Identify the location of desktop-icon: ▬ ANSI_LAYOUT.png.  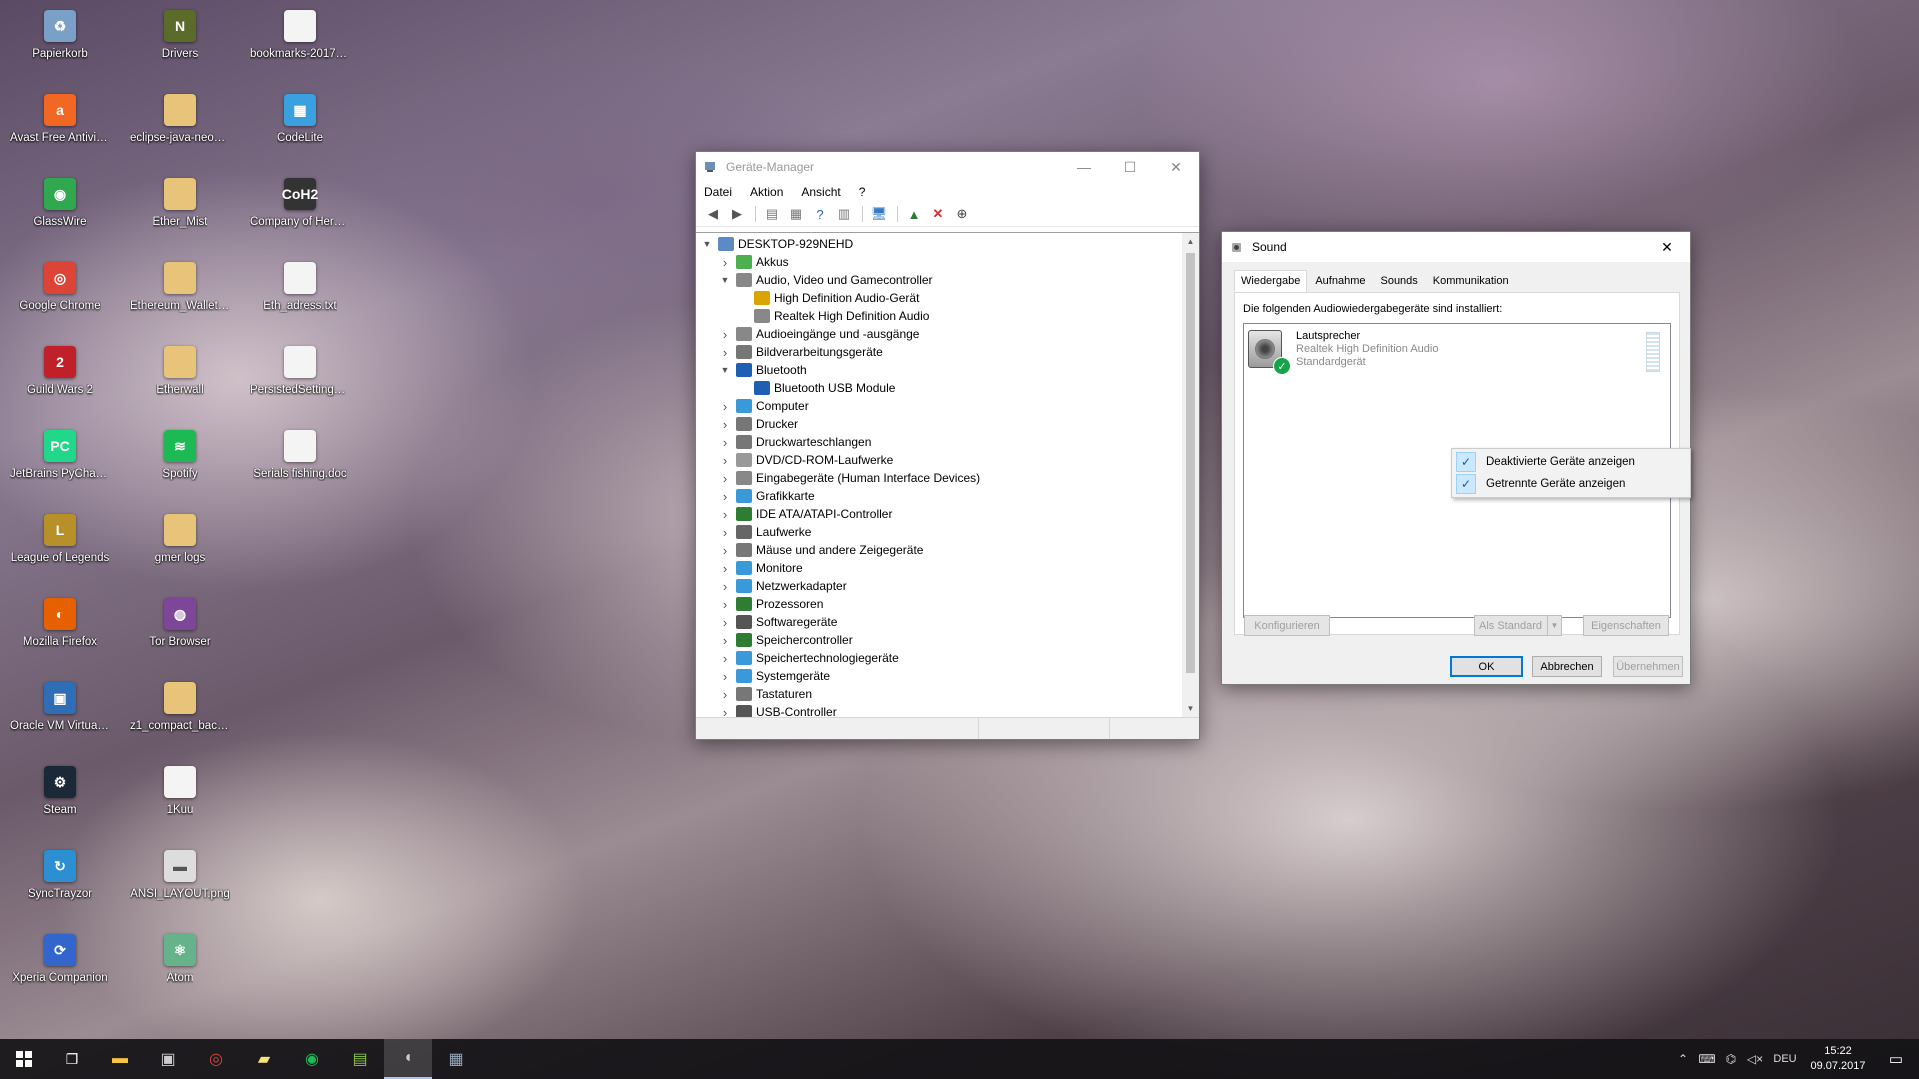
(180, 883).